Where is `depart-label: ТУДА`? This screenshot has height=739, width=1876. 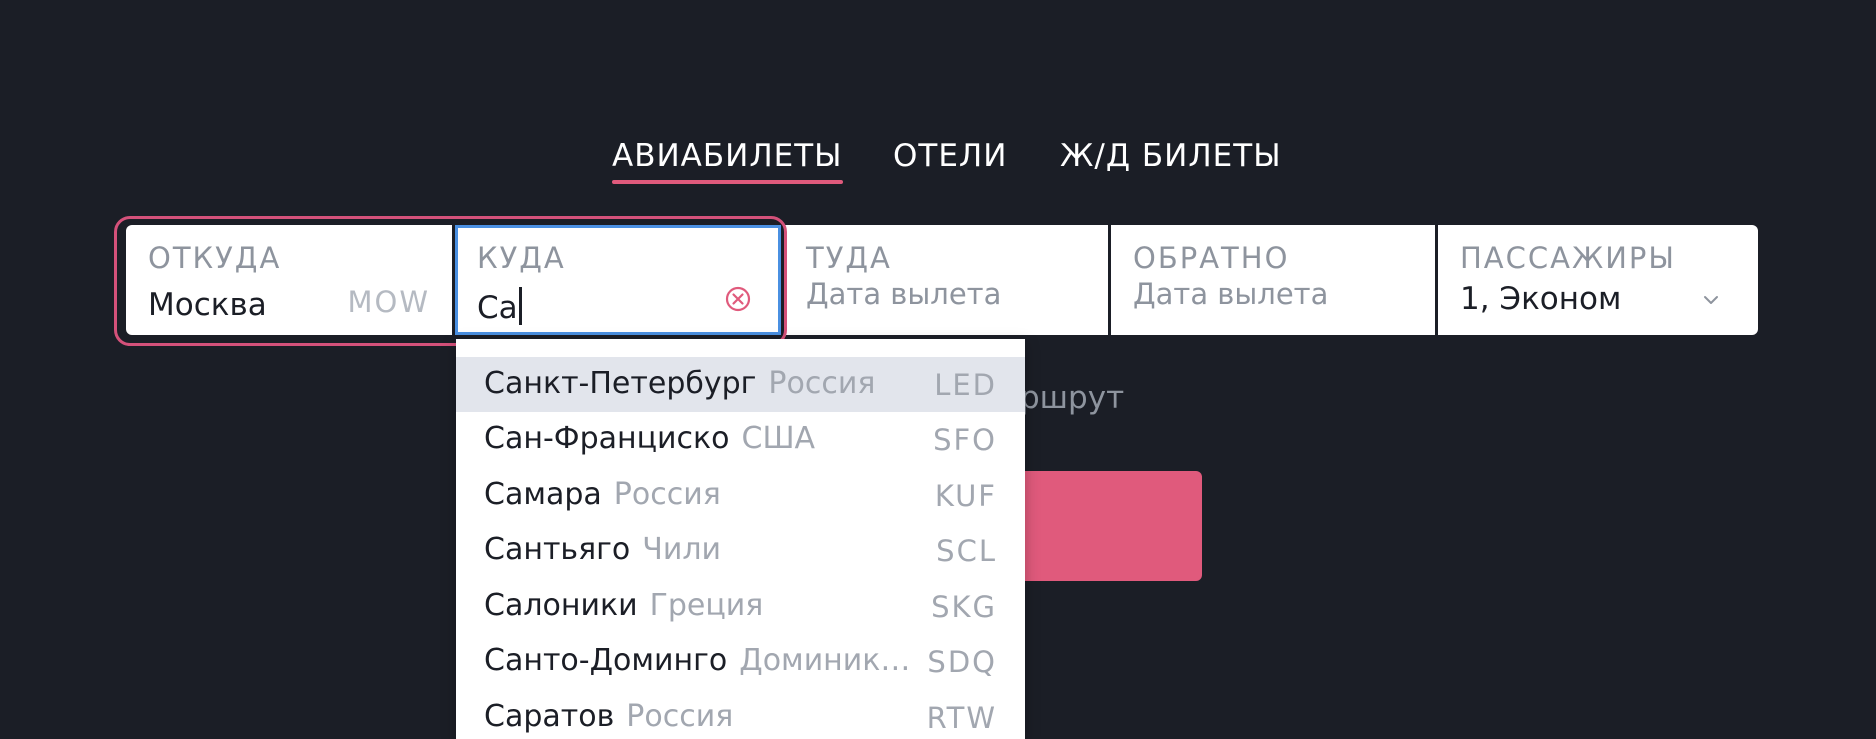
depart-label: ТУДА is located at coordinates (849, 258).